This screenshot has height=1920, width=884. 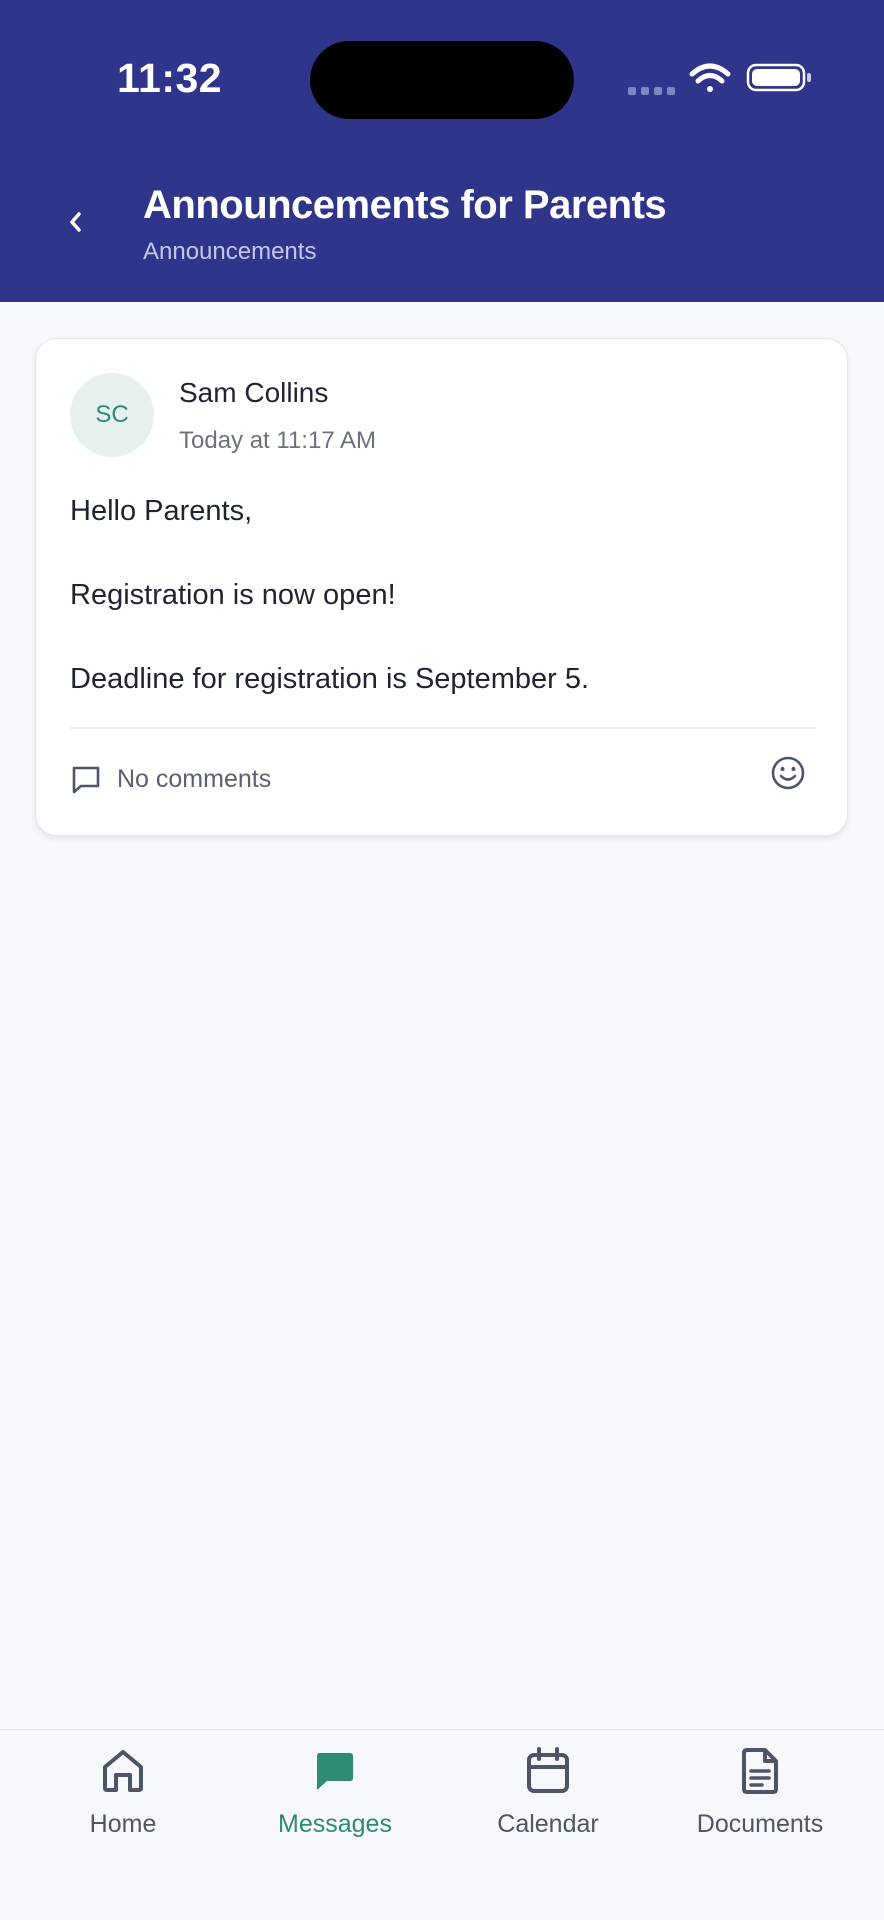 What do you see at coordinates (278, 440) in the screenshot?
I see `post-timestamp: Today at 11:17 AM` at bounding box center [278, 440].